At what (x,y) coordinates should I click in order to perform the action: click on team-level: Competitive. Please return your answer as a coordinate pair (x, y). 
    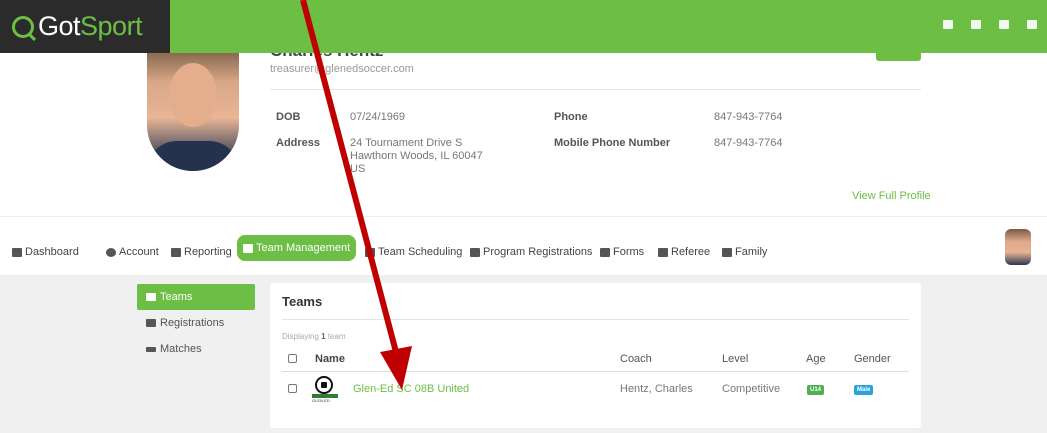
    Looking at the image, I should click on (751, 389).